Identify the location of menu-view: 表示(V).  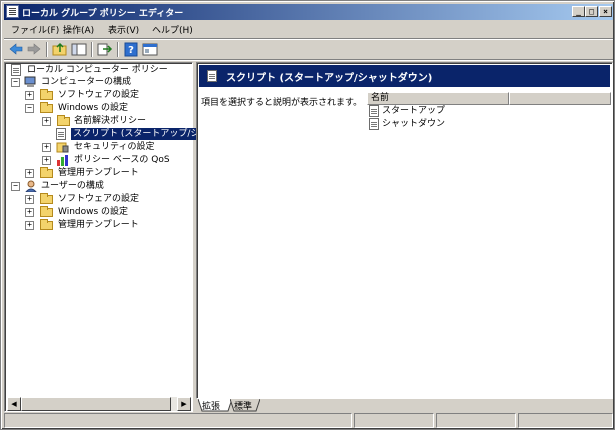
(123, 29).